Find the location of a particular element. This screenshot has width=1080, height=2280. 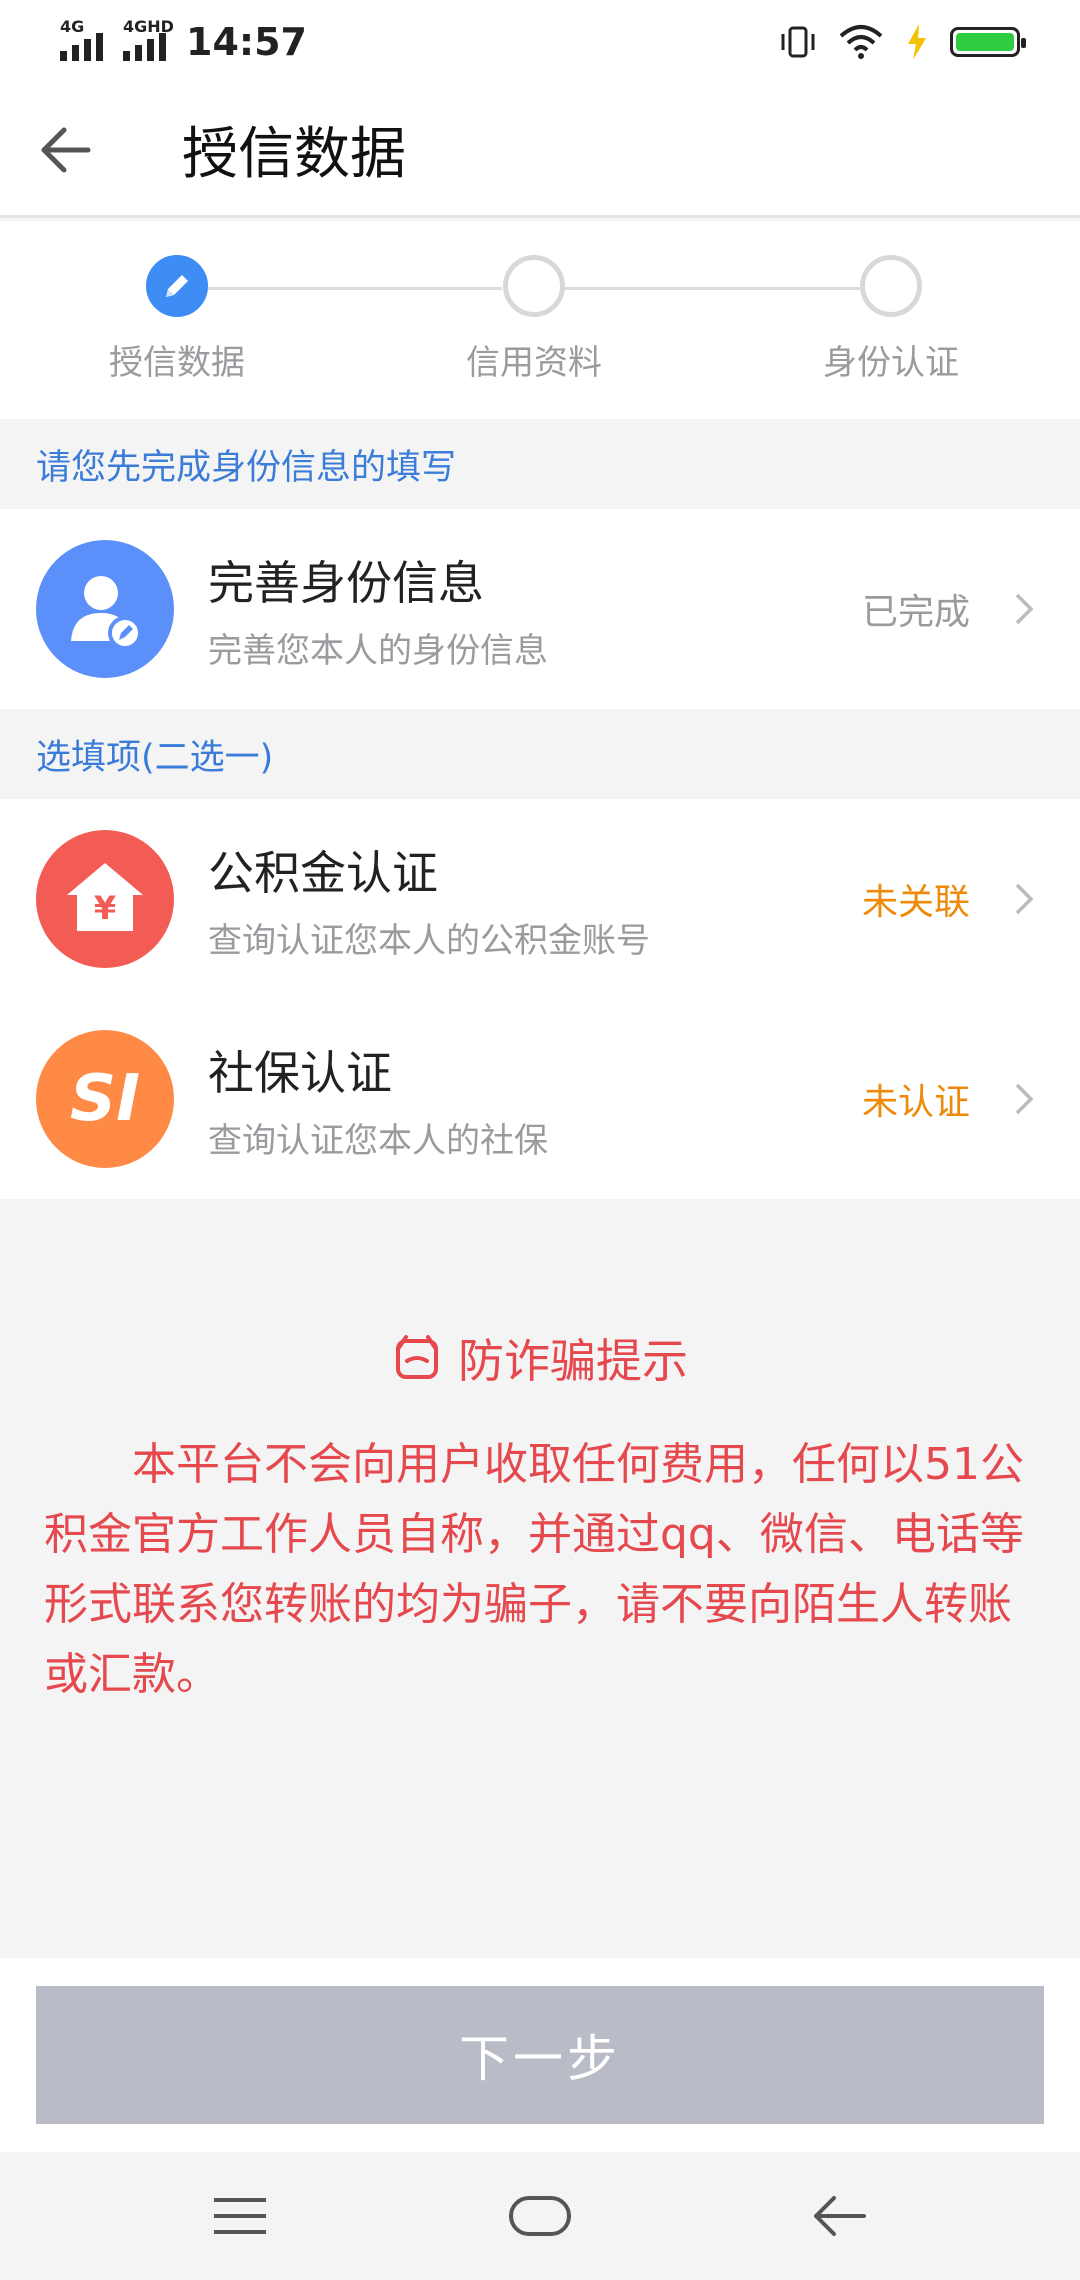

item-subtitle: 查询认证您本人的社保 is located at coordinates (378, 1140).